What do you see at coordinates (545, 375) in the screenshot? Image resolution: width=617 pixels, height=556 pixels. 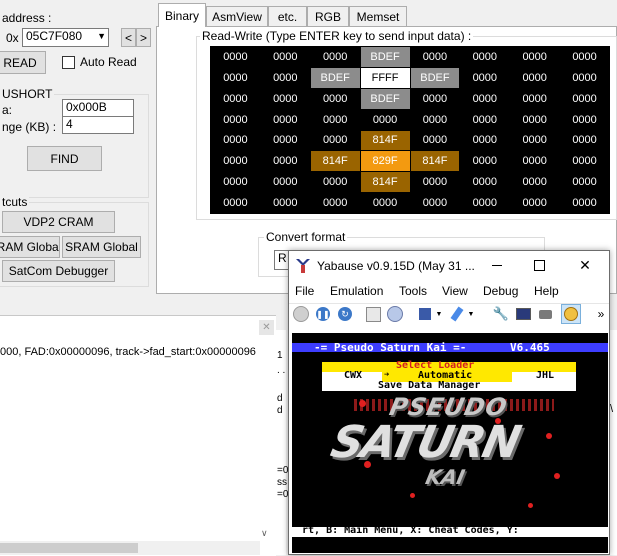 I see `loader-option-jhl: JHL` at bounding box center [545, 375].